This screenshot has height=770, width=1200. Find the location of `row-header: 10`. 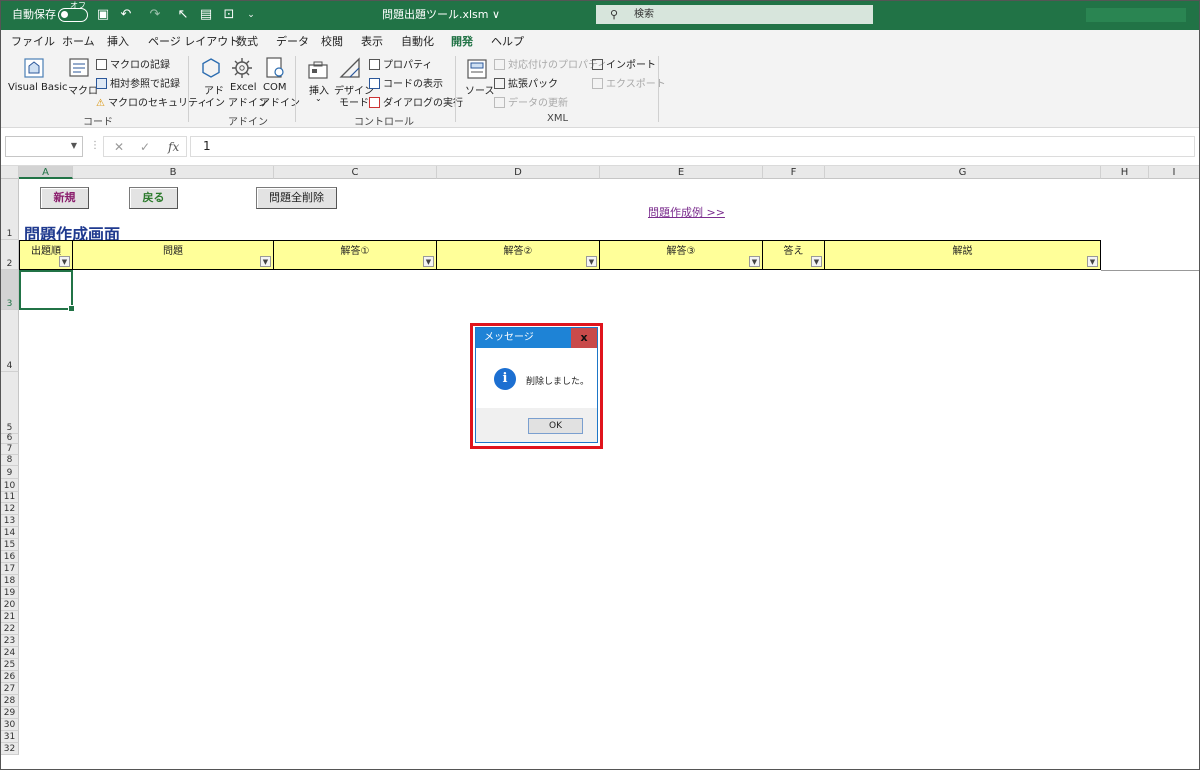

row-header: 10 is located at coordinates (9, 485).